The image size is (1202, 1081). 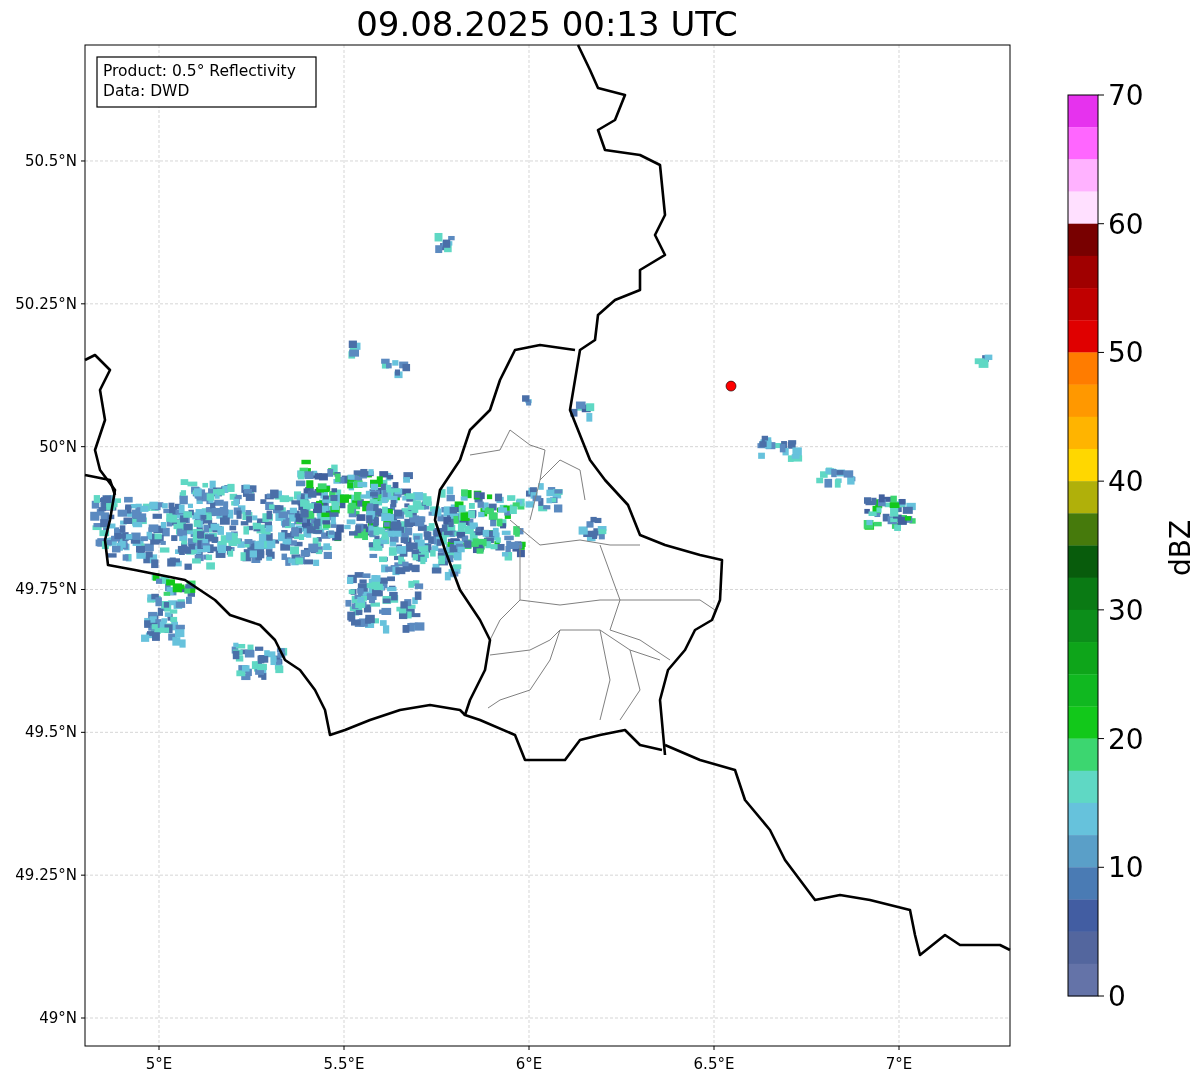 What do you see at coordinates (1126, 353) in the screenshot?
I see `colorbar-tick-label: 50` at bounding box center [1126, 353].